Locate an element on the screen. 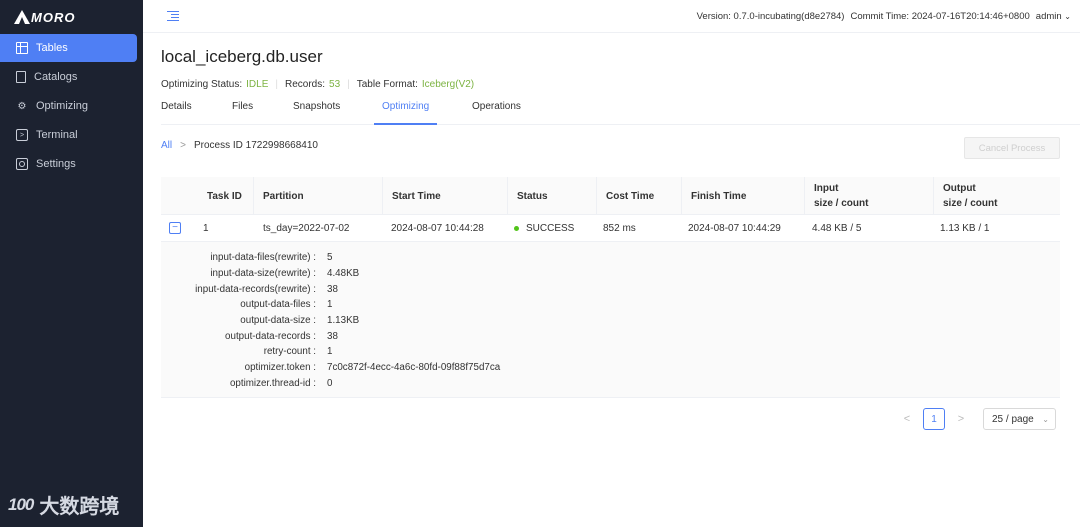 This screenshot has width=1080, height=527. breadcrumb: All > Process ID 1722998668410 is located at coordinates (239, 145).